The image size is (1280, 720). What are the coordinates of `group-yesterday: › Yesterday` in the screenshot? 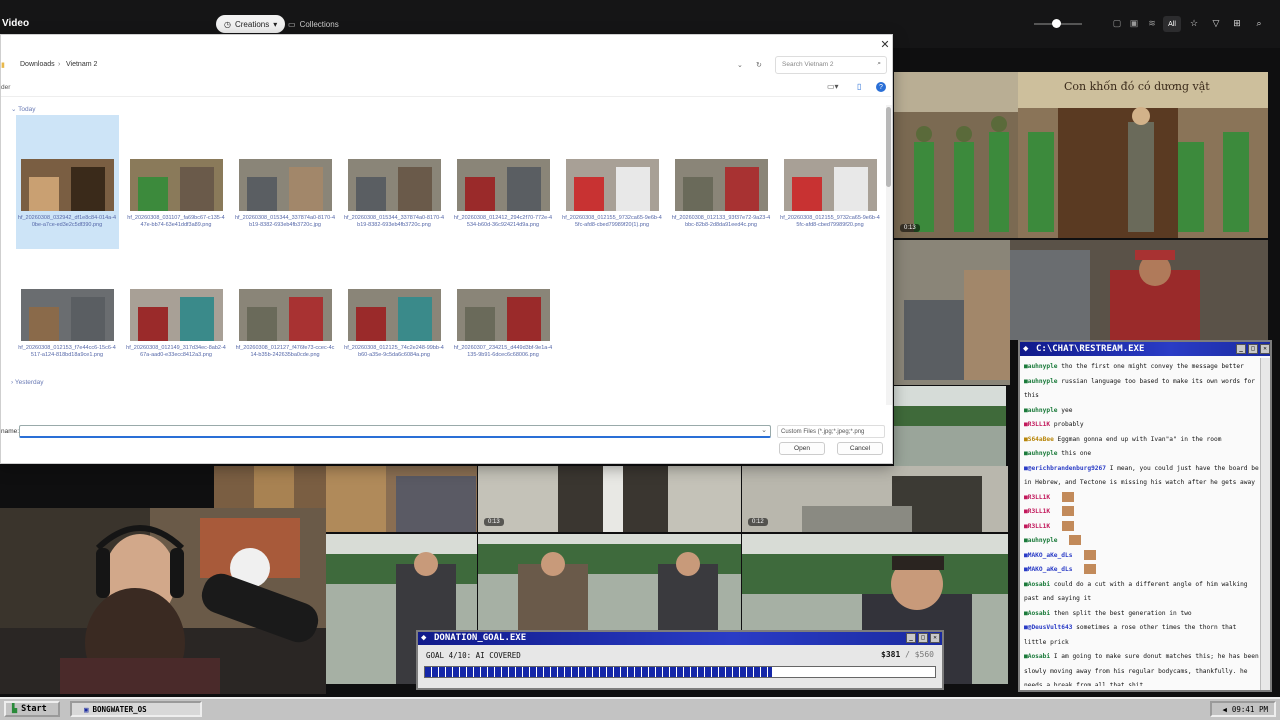 It's located at (27, 382).